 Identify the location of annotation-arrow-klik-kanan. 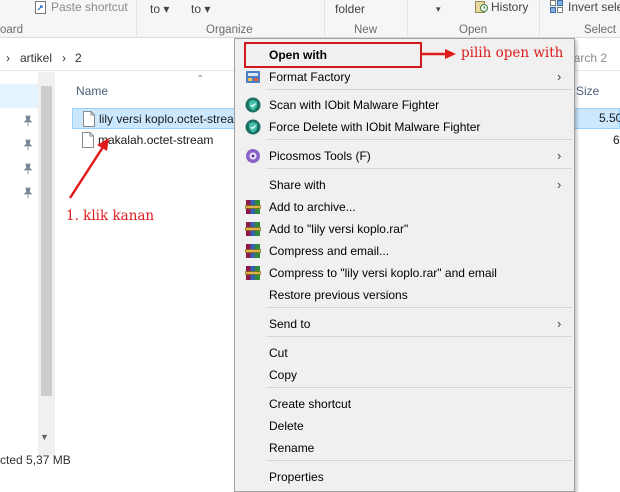
(86, 172).